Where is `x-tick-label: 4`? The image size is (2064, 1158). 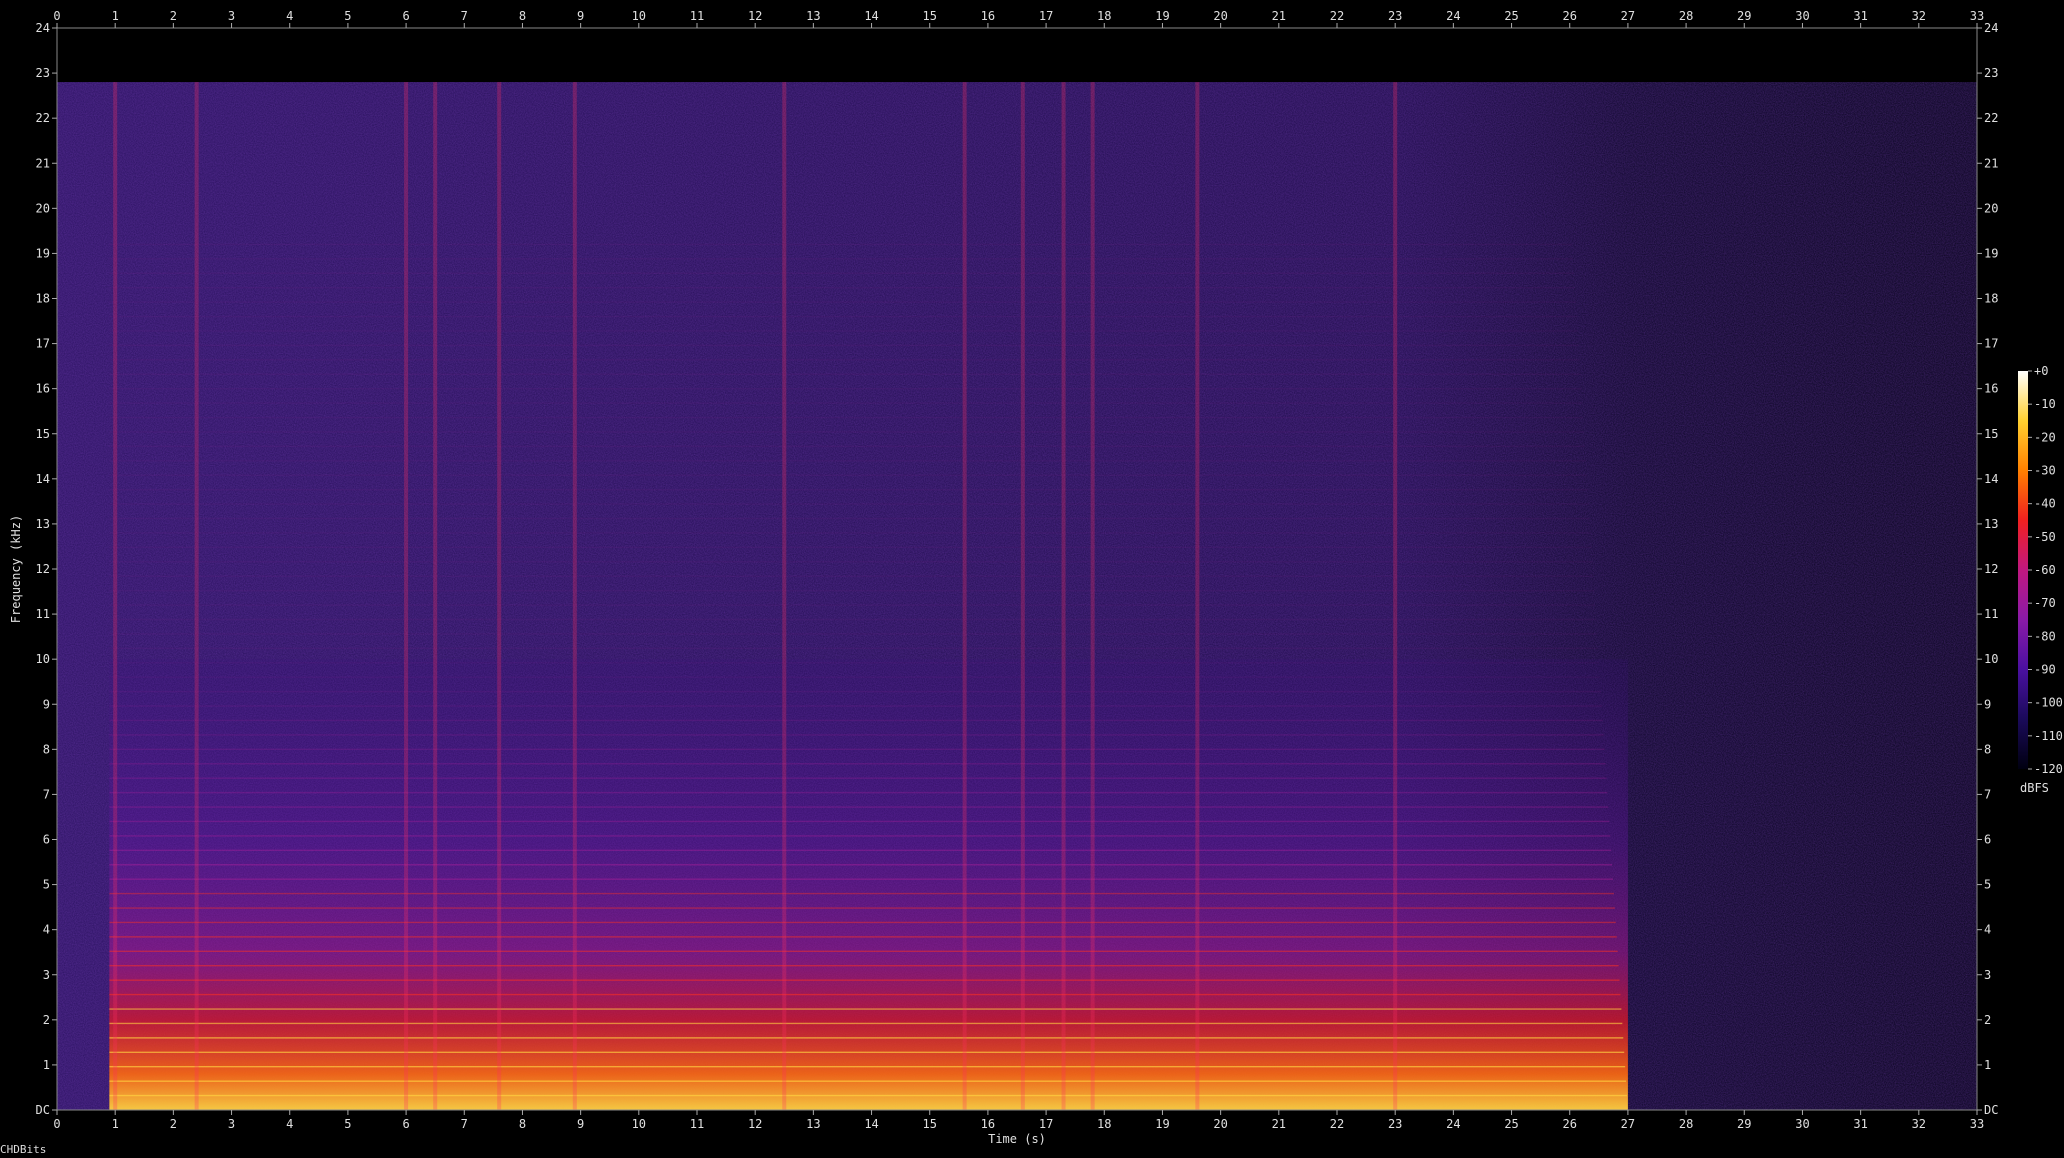 x-tick-label: 4 is located at coordinates (289, 1124).